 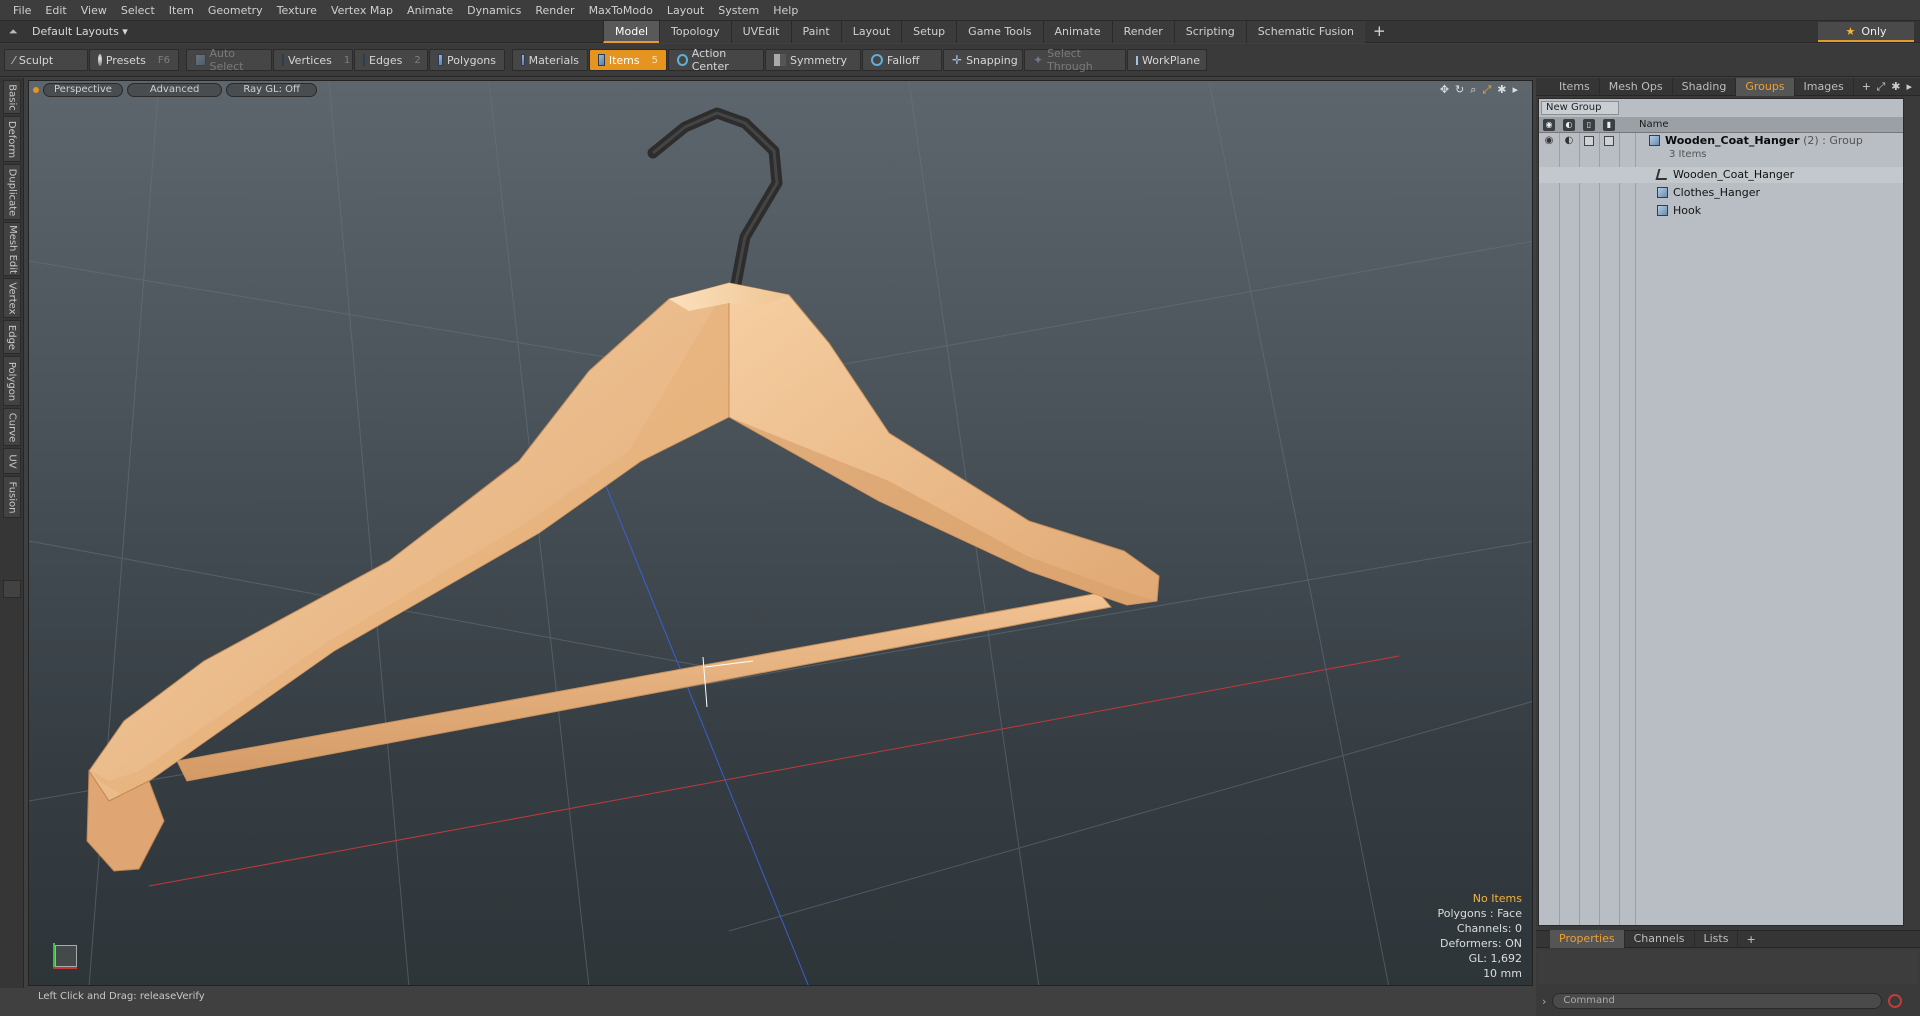 What do you see at coordinates (871, 32) in the screenshot?
I see `tab-layout: Layout` at bounding box center [871, 32].